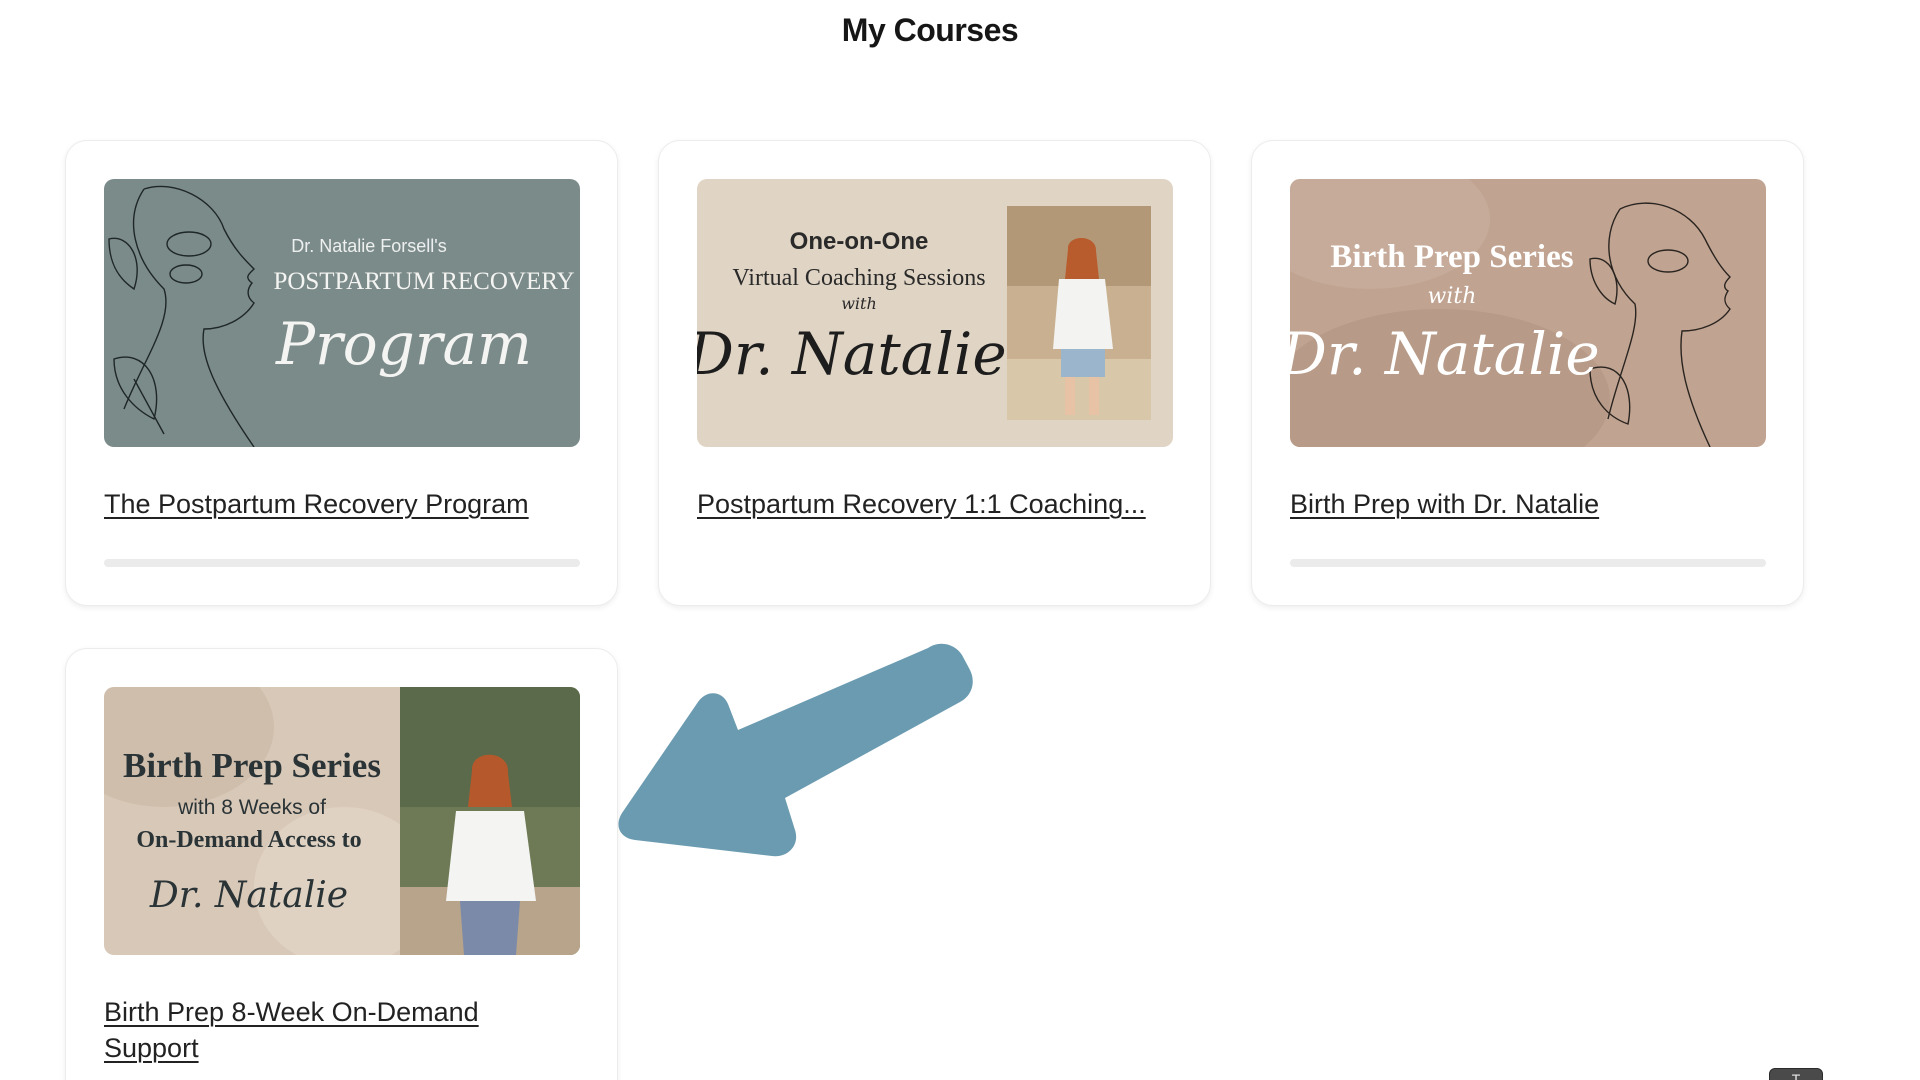 Image resolution: width=1920 pixels, height=1080 pixels. I want to click on course-thumbnail: Birth Prep Series with Dr. Natalie, so click(1528, 313).